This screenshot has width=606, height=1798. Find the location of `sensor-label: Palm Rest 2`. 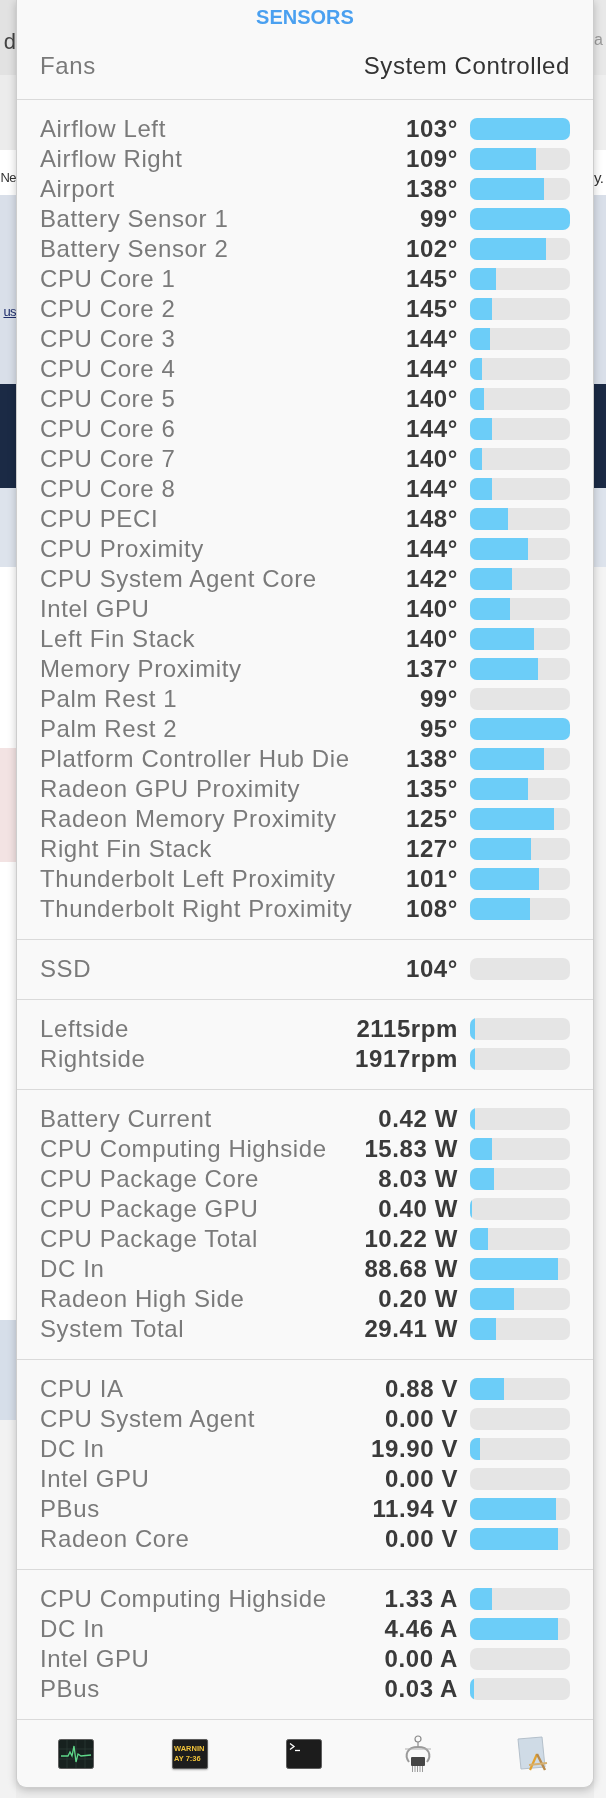

sensor-label: Palm Rest 2 is located at coordinates (109, 729).